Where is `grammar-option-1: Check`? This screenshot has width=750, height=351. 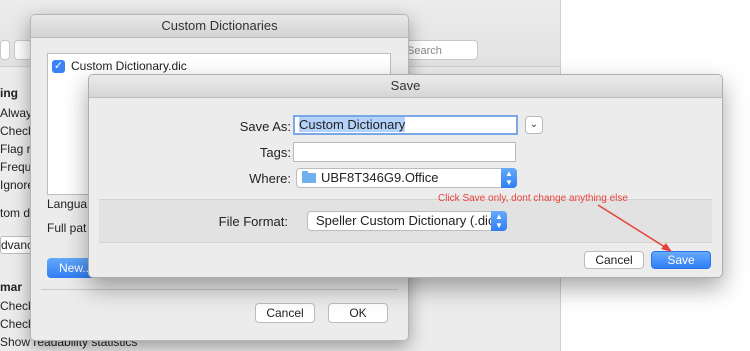 grammar-option-1: Check is located at coordinates (17, 306).